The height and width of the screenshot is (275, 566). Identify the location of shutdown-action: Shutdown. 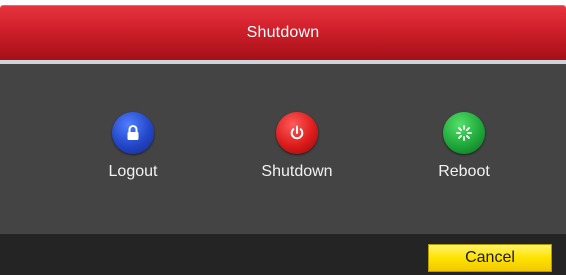
(297, 147).